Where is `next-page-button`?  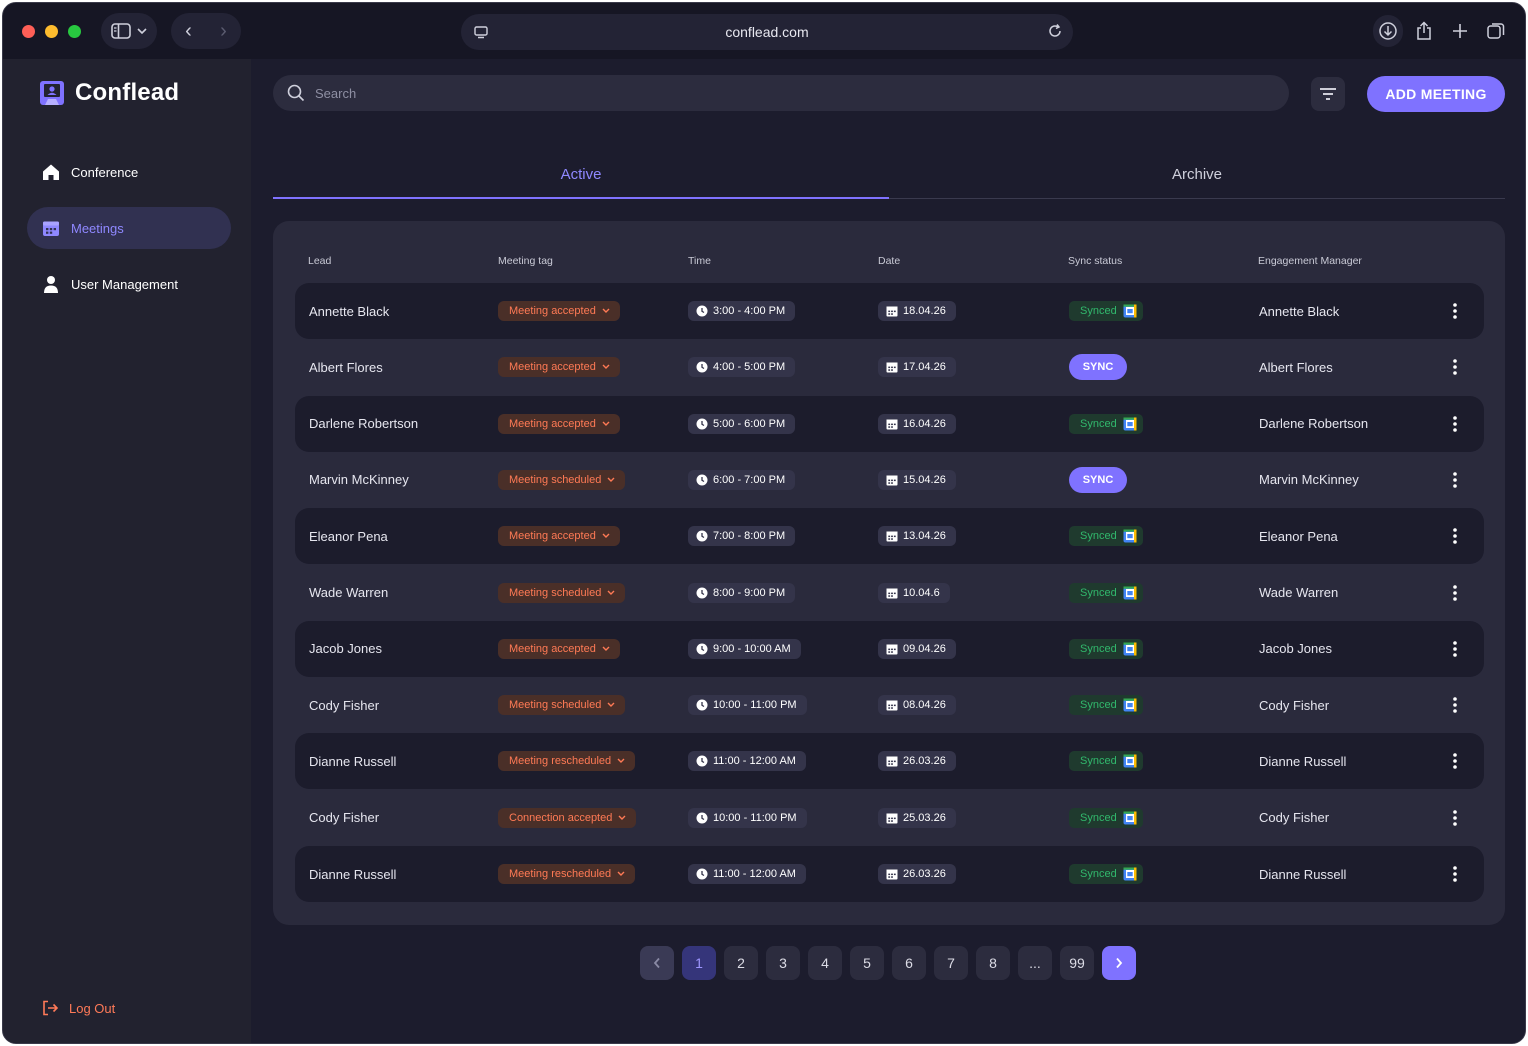 next-page-button is located at coordinates (1119, 963).